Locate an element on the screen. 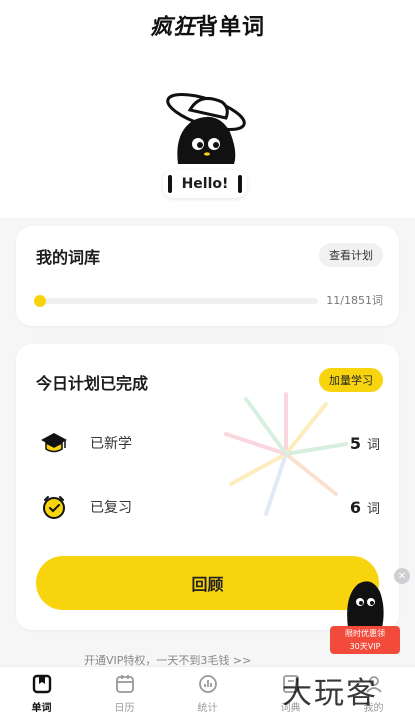  reviewed-unit: 词 is located at coordinates (373, 509).